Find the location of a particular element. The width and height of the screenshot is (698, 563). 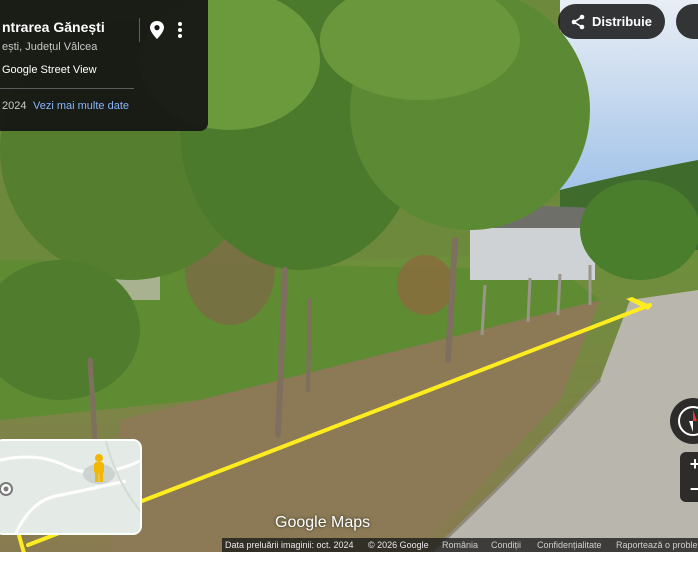

pegman-icon is located at coordinates (99, 468).